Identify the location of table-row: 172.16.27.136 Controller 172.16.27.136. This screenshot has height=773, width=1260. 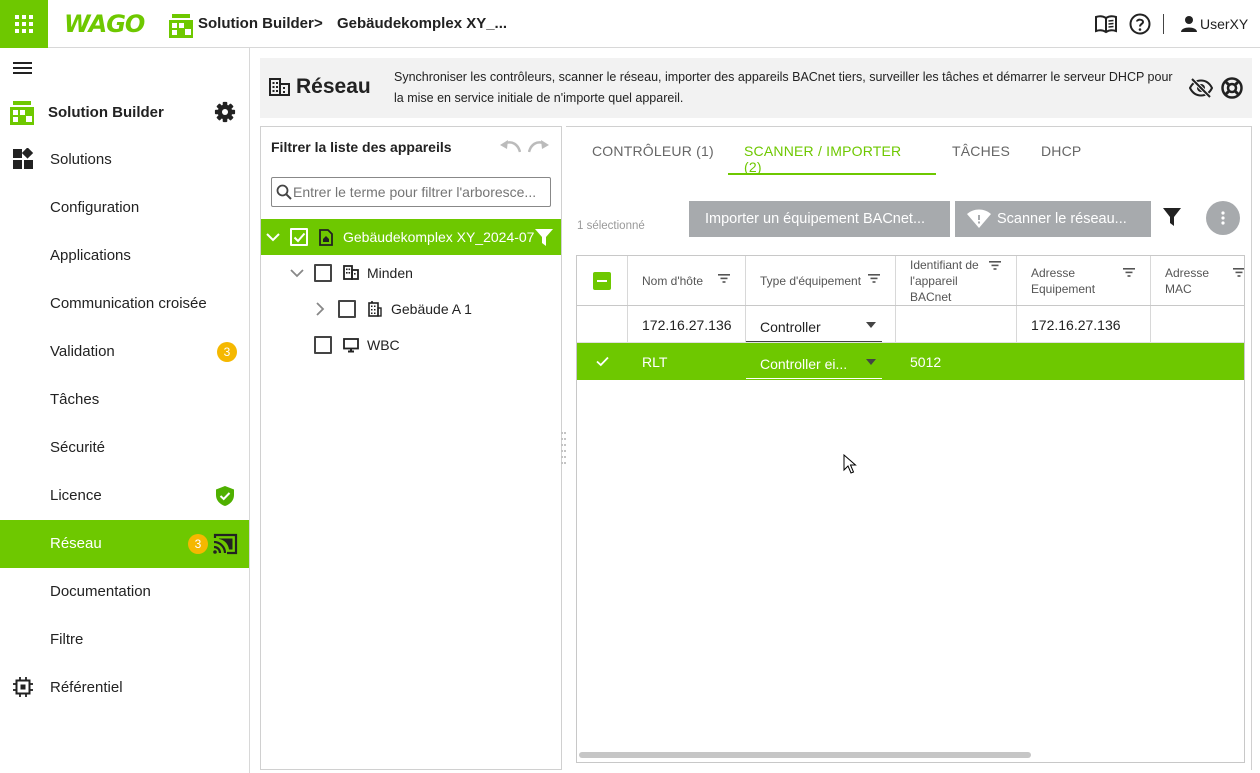
(910, 324).